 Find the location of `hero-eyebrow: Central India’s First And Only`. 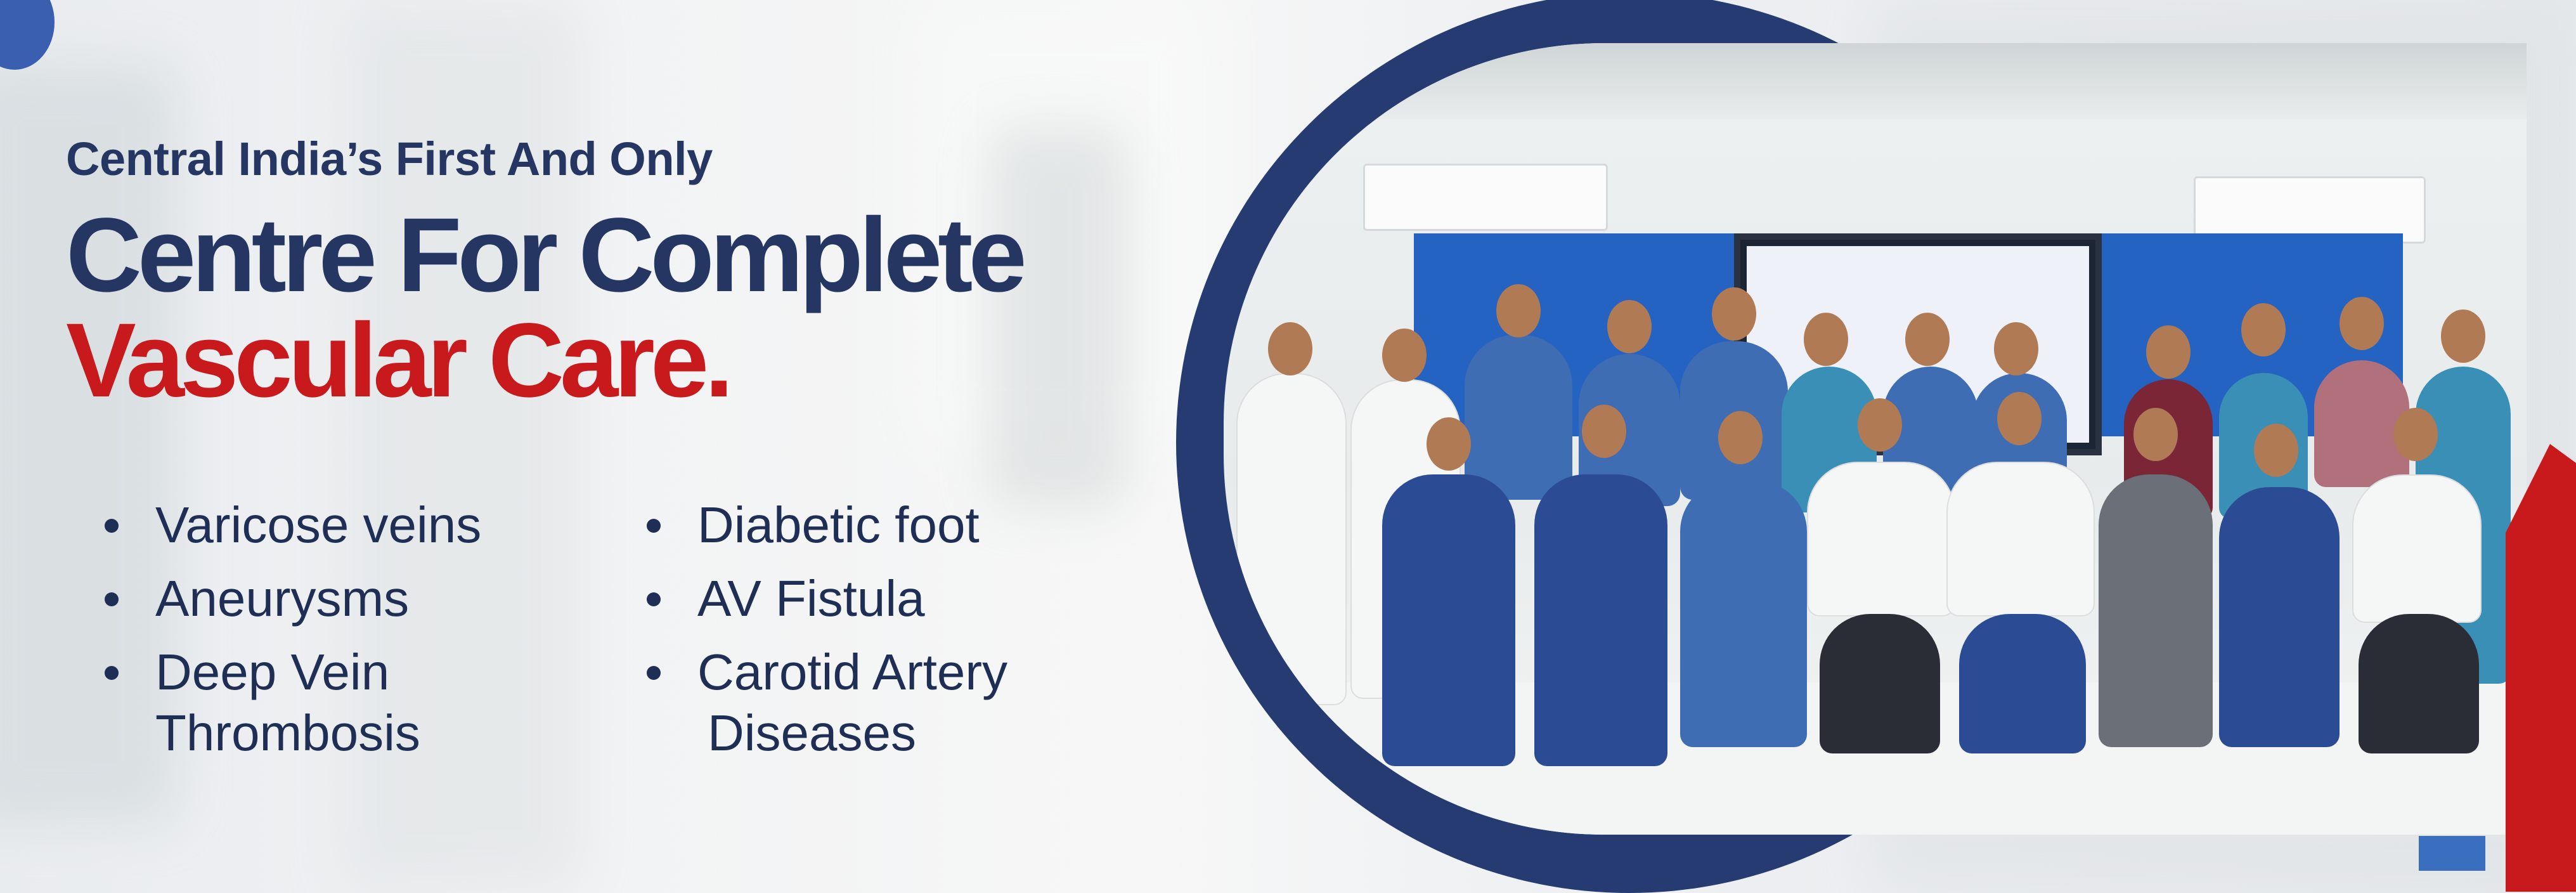

hero-eyebrow: Central India’s First And Only is located at coordinates (389, 159).